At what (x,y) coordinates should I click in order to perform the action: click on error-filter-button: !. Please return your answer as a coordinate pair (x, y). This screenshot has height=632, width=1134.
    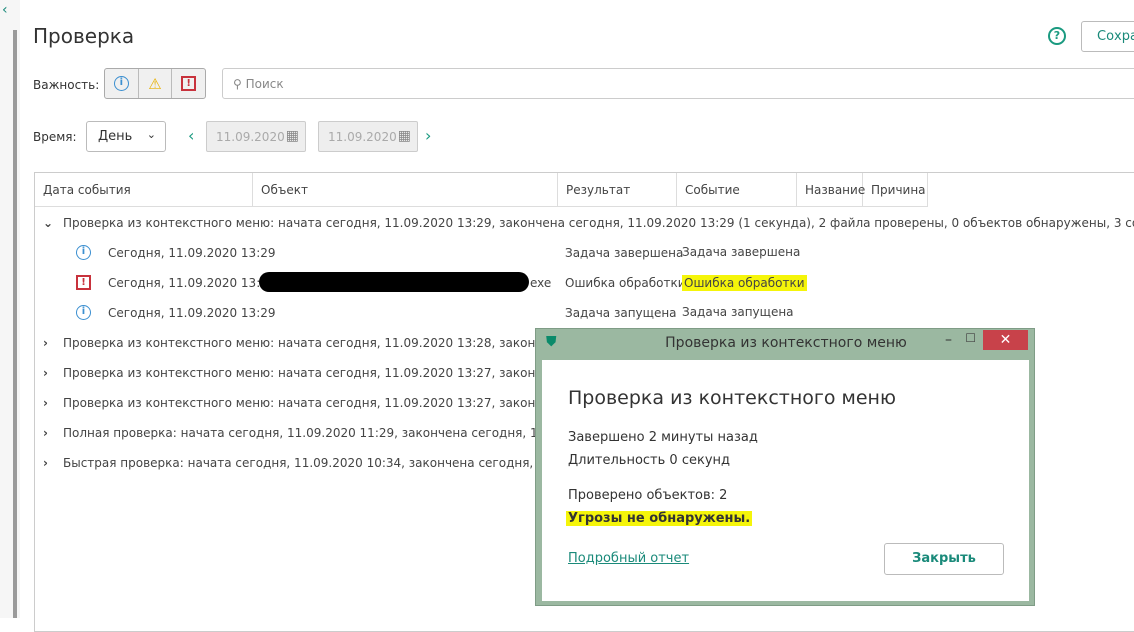
    Looking at the image, I should click on (188, 83).